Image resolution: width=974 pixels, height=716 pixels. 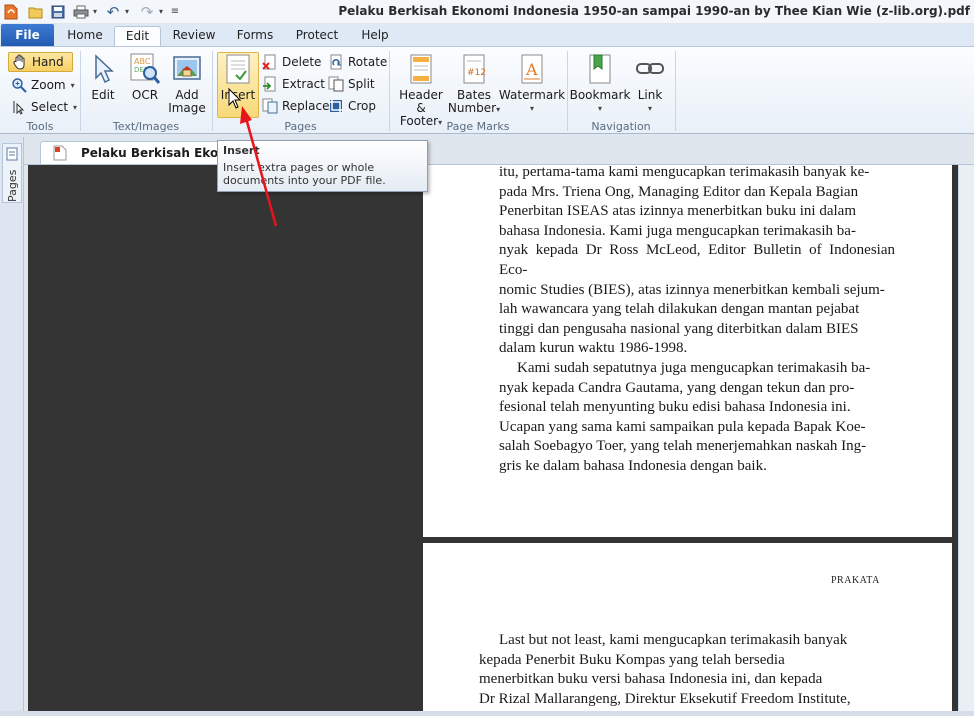 I want to click on replace-page-icon, so click(x=270, y=106).